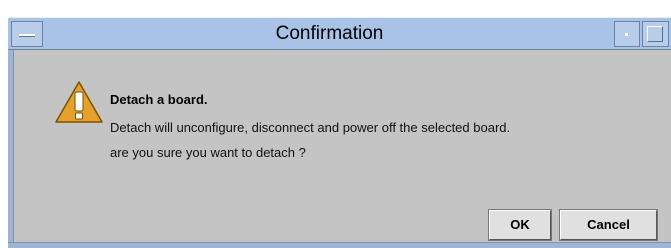  I want to click on left-border, so click(11, 149).